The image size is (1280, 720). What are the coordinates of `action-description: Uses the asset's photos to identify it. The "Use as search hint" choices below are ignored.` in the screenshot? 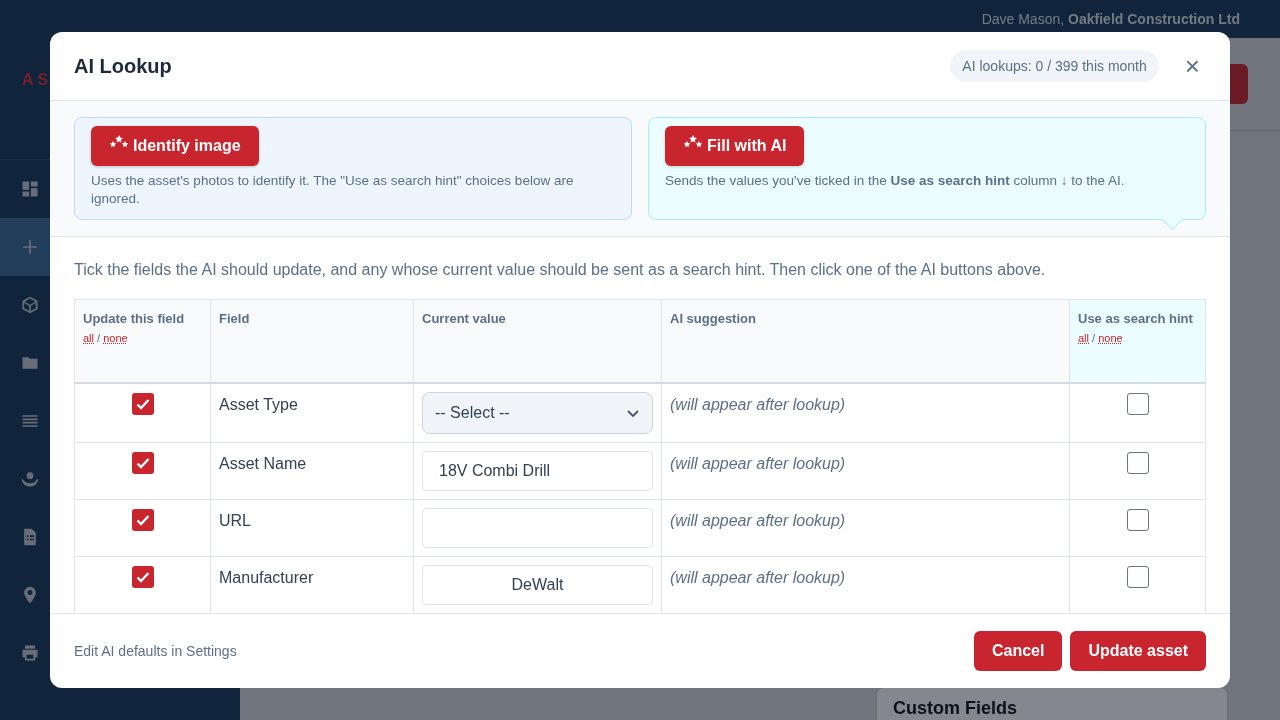 It's located at (333, 190).